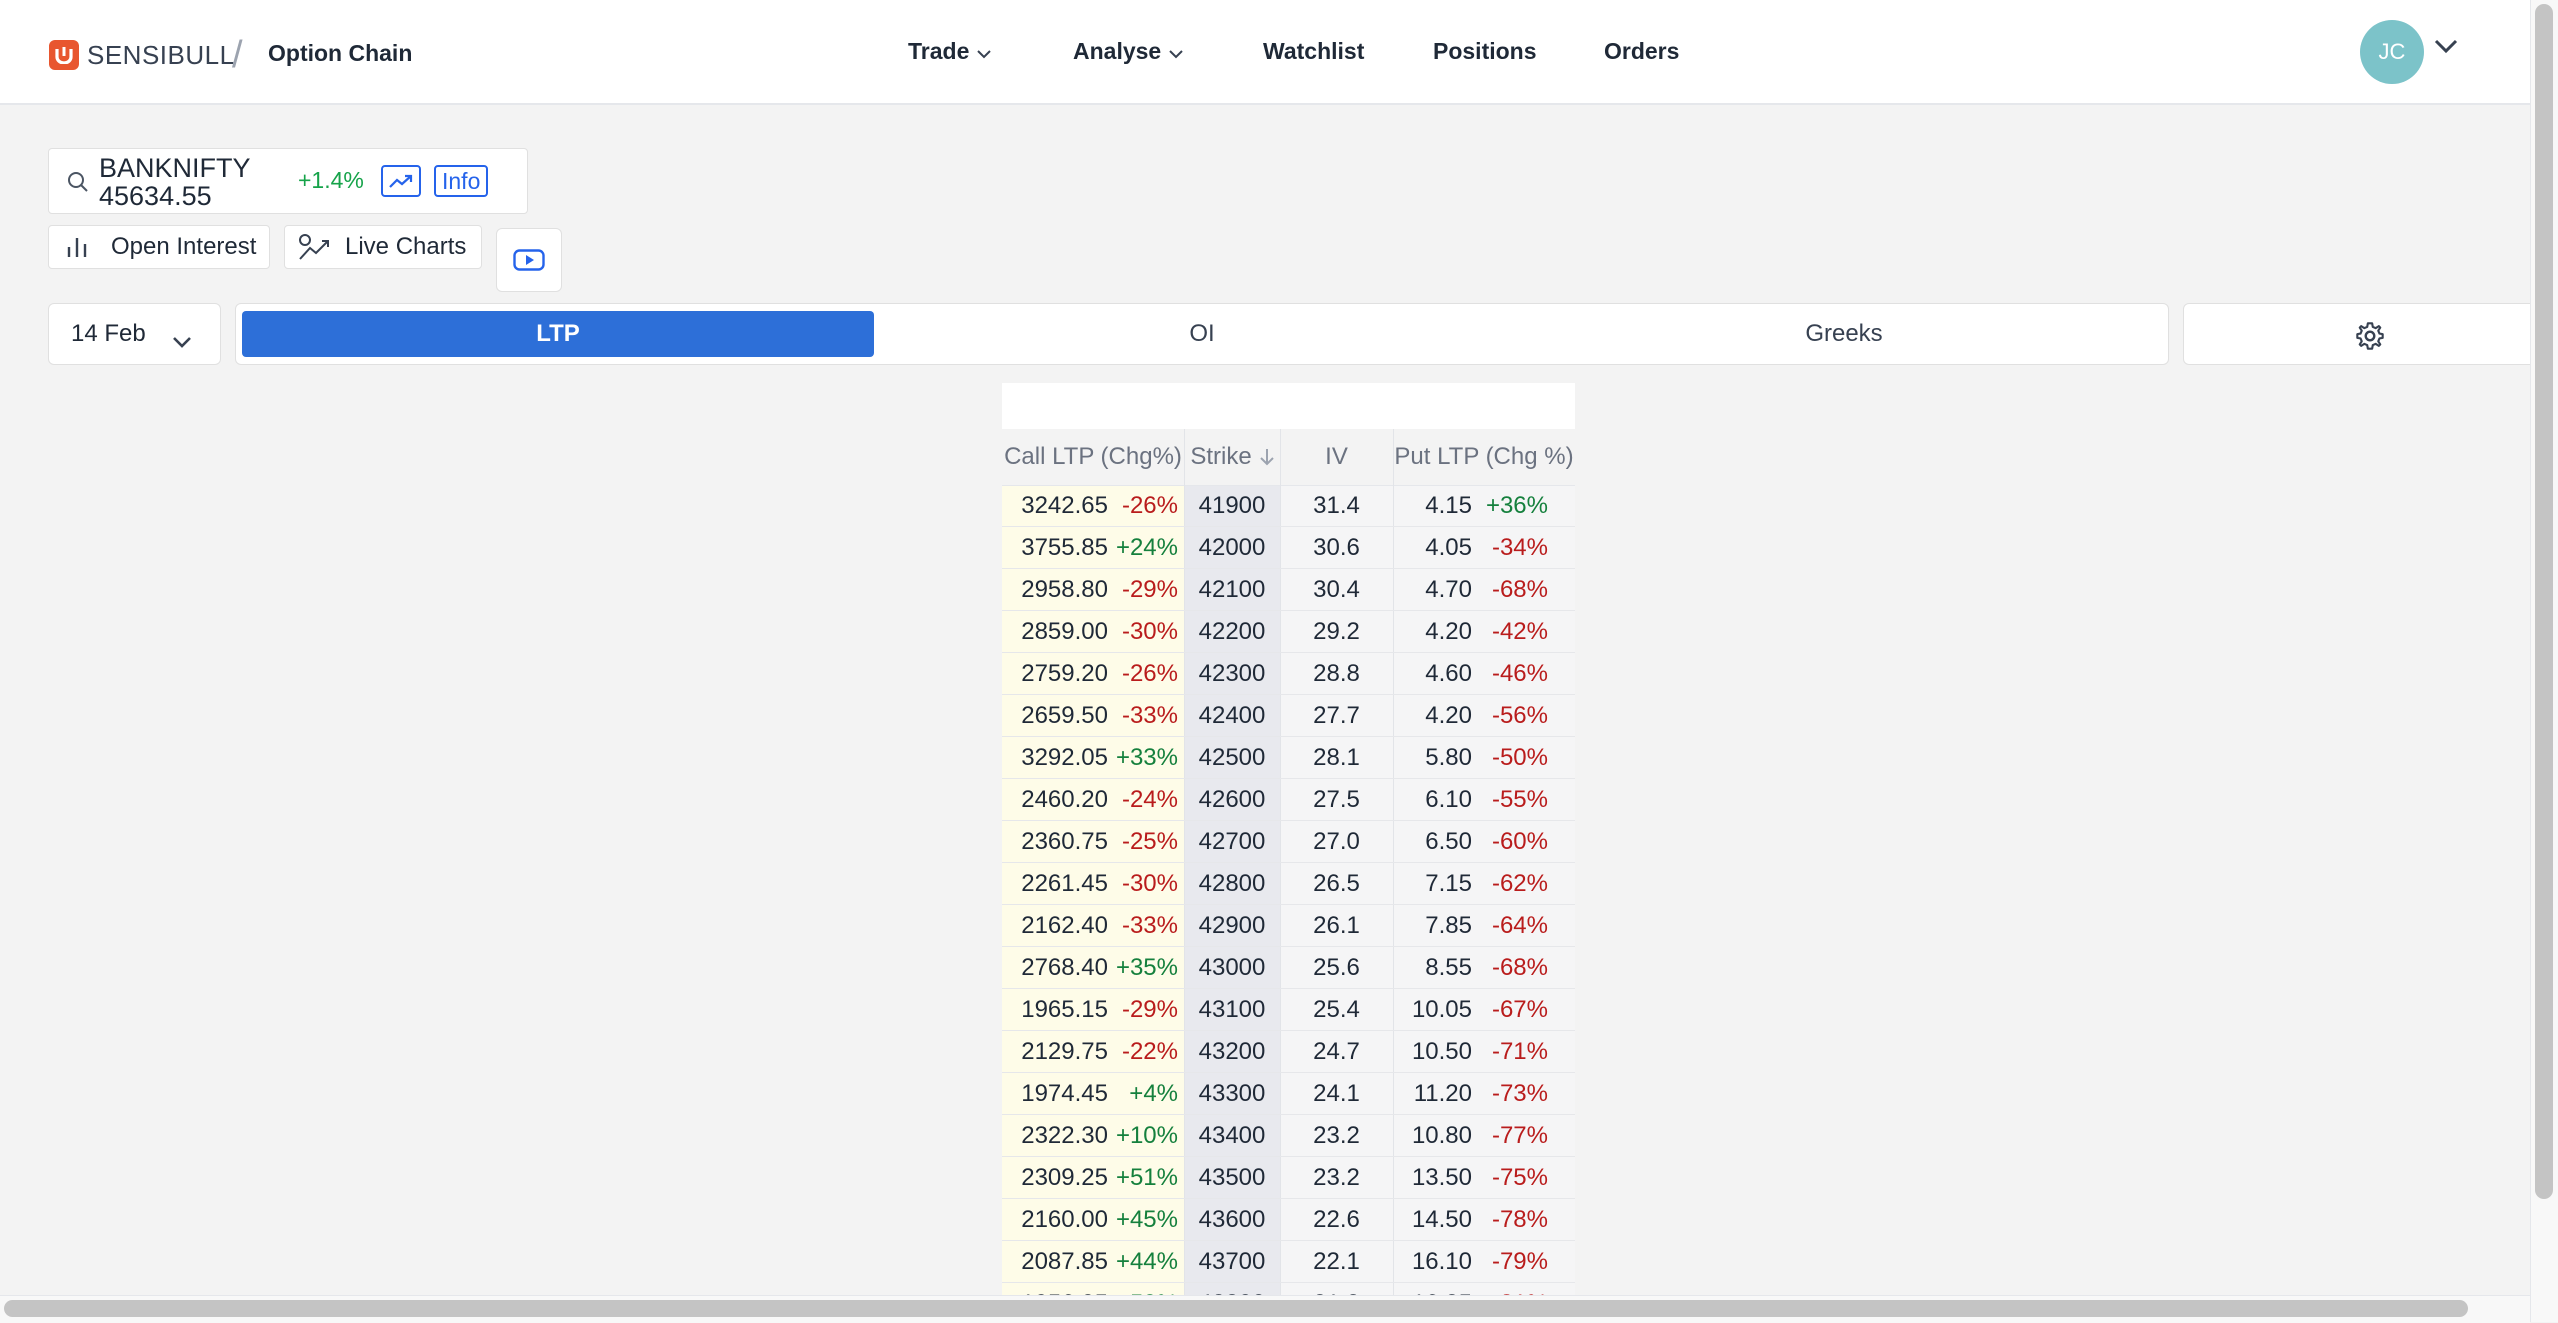 This screenshot has width=2558, height=1323. Describe the element at coordinates (1448, 925) in the screenshot. I see `put-ltp-cell: 7.85` at that location.